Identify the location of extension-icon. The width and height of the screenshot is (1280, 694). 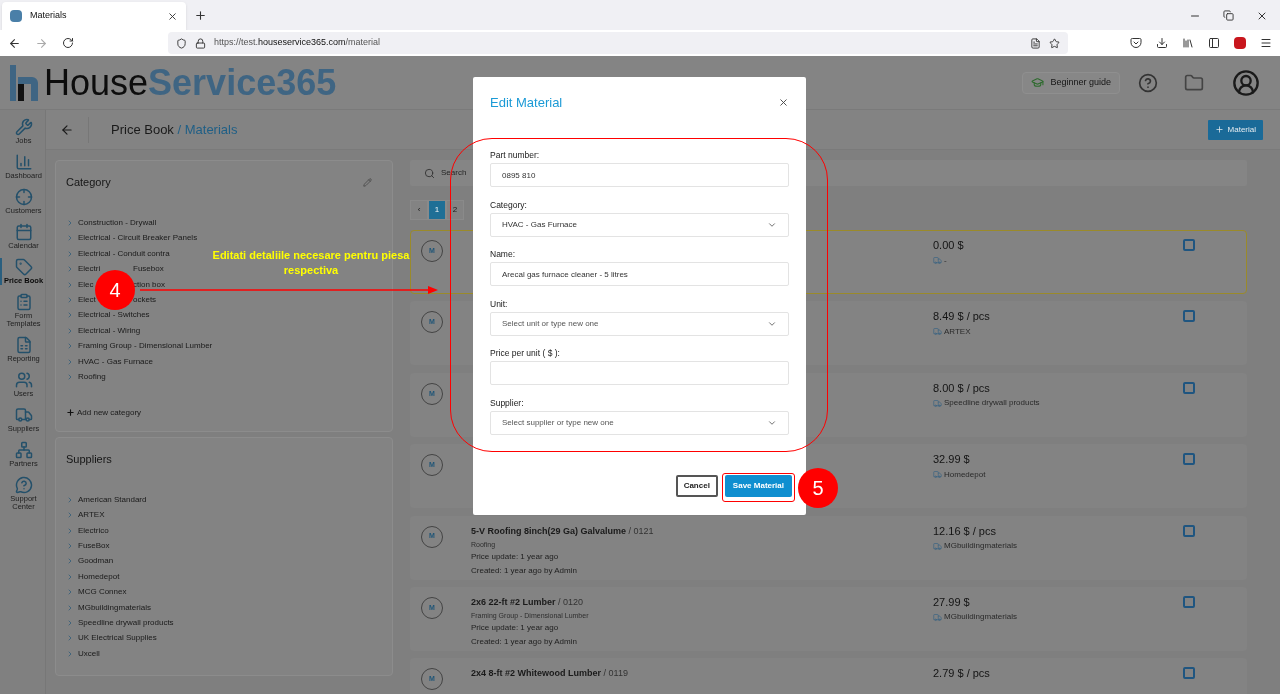
(1240, 43).